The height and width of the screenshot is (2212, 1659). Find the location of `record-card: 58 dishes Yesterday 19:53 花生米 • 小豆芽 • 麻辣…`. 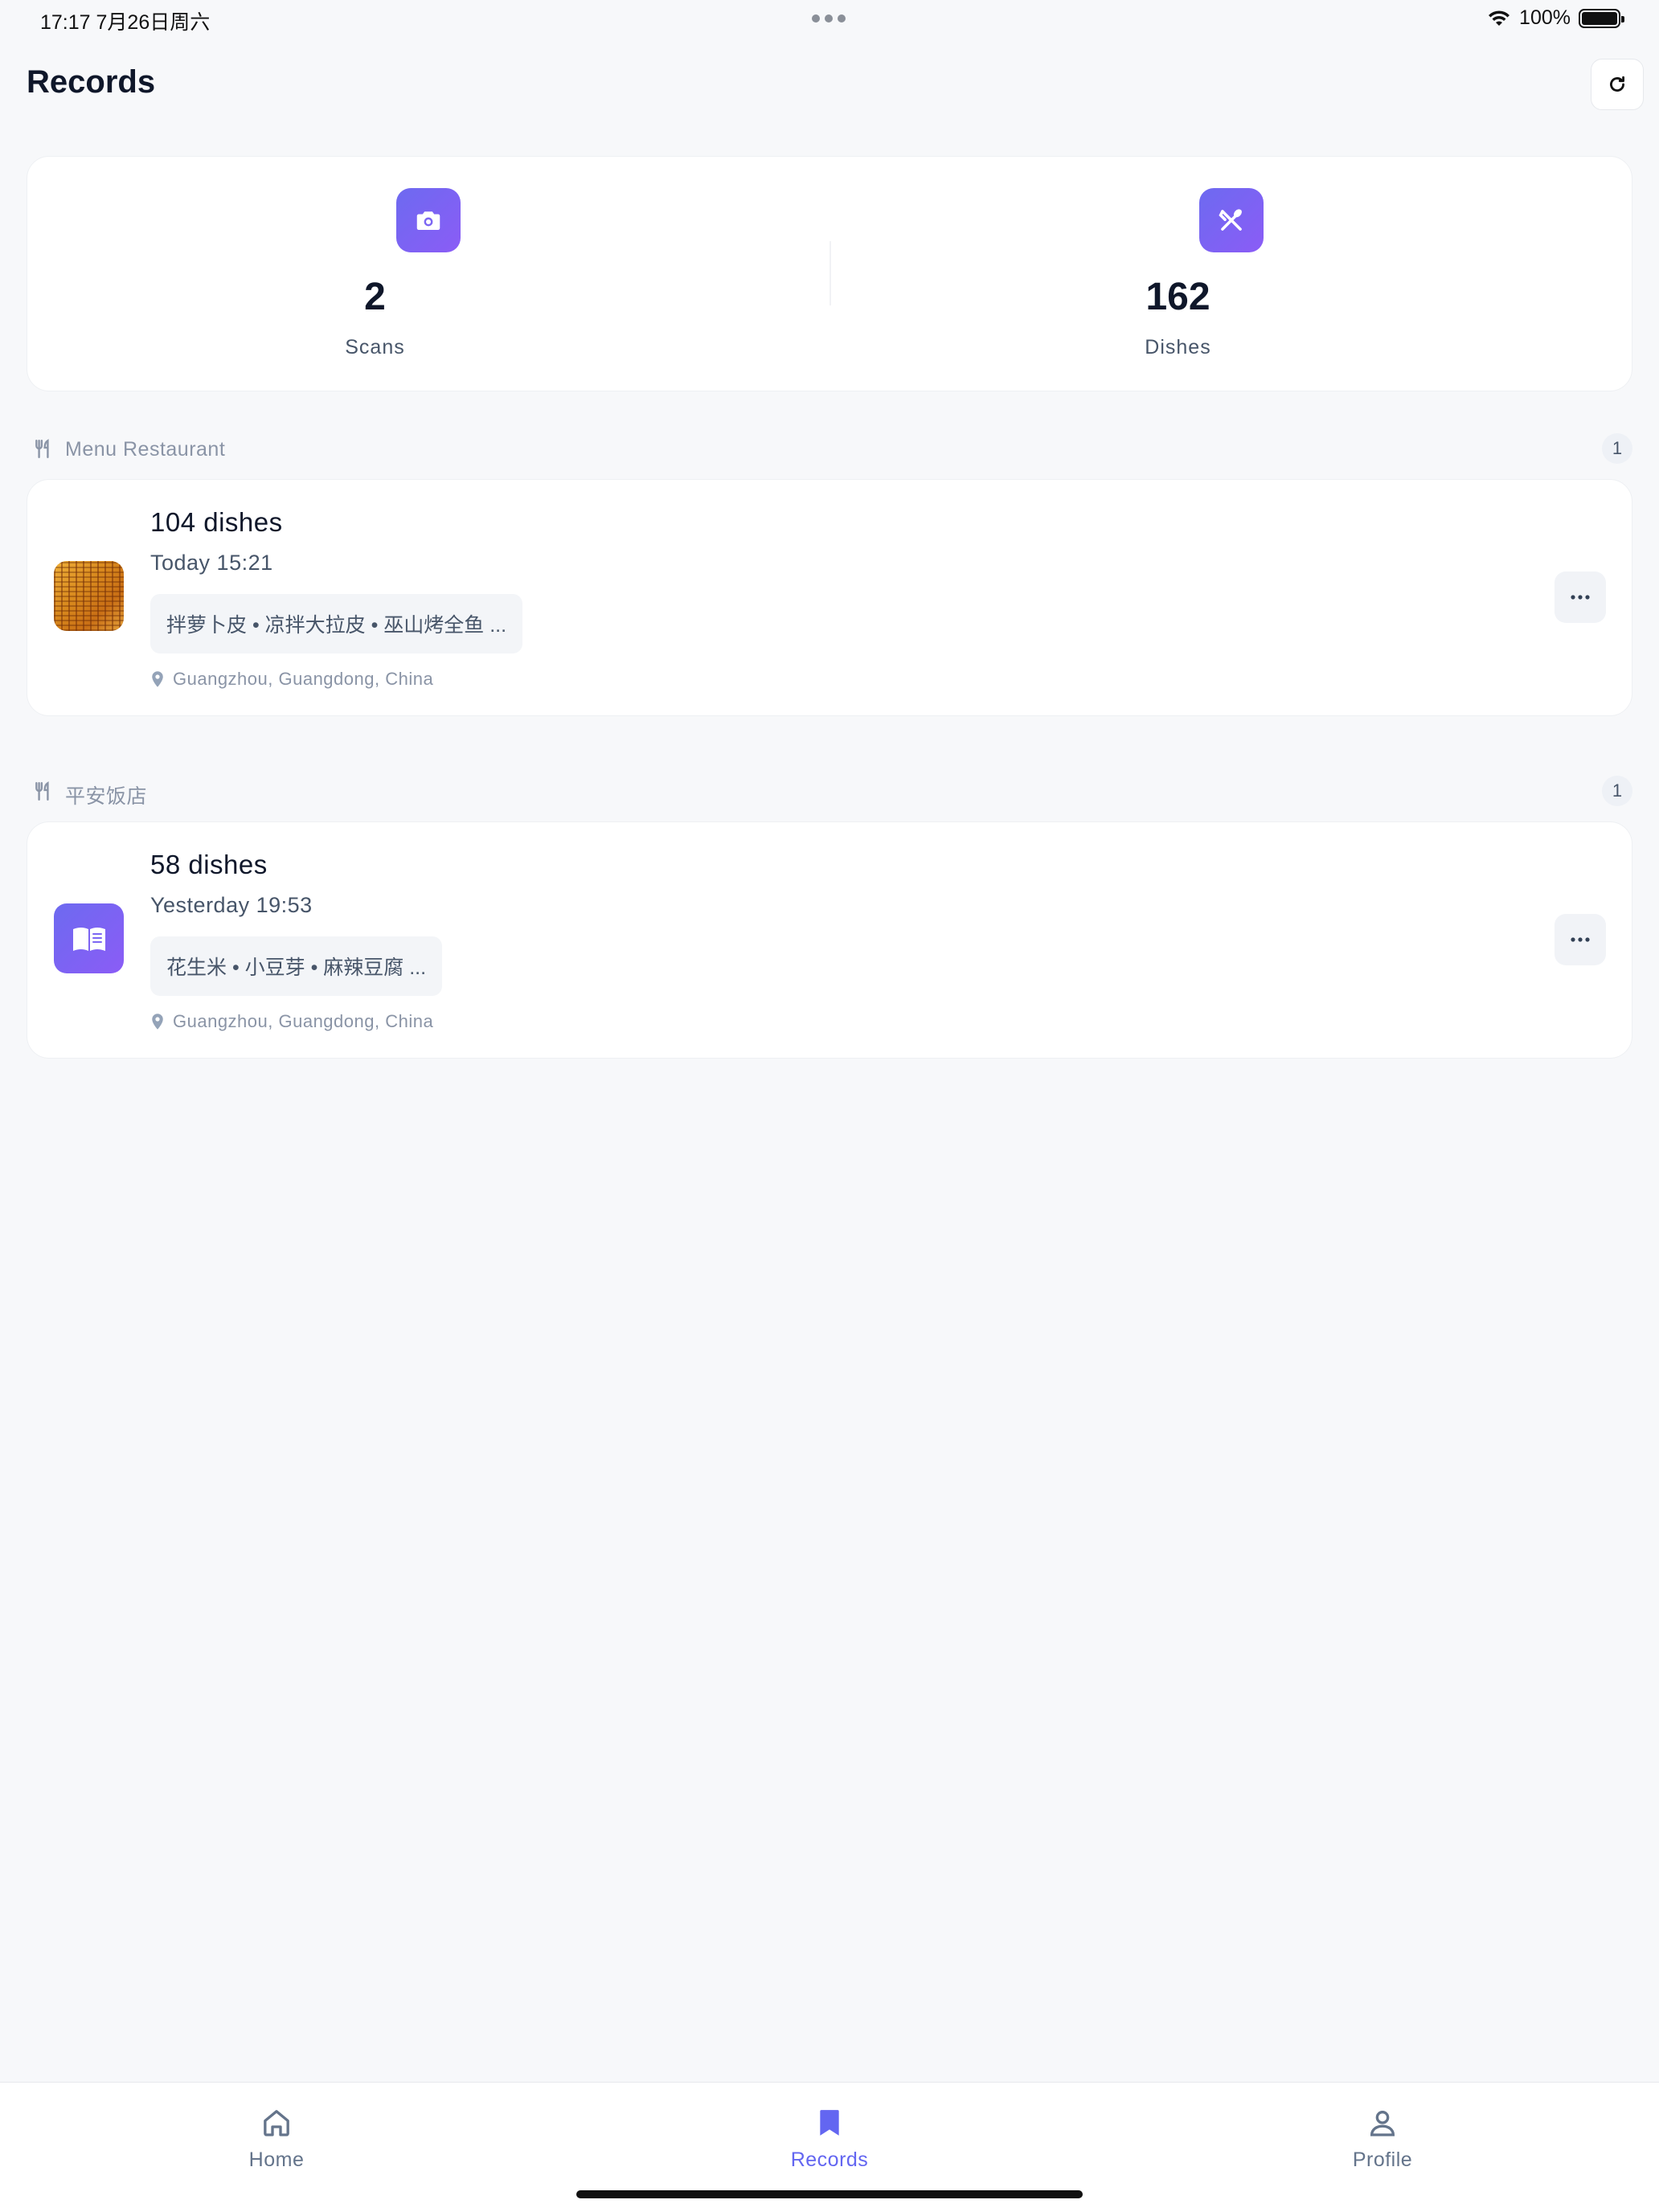

record-card: 58 dishes Yesterday 19:53 花生米 • 小豆芽 • 麻辣… is located at coordinates (829, 940).